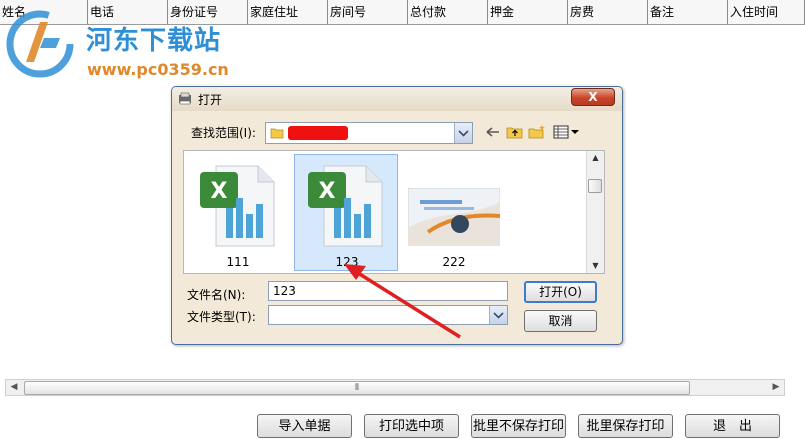  What do you see at coordinates (304, 426) in the screenshot?
I see `import-button: 导入单据` at bounding box center [304, 426].